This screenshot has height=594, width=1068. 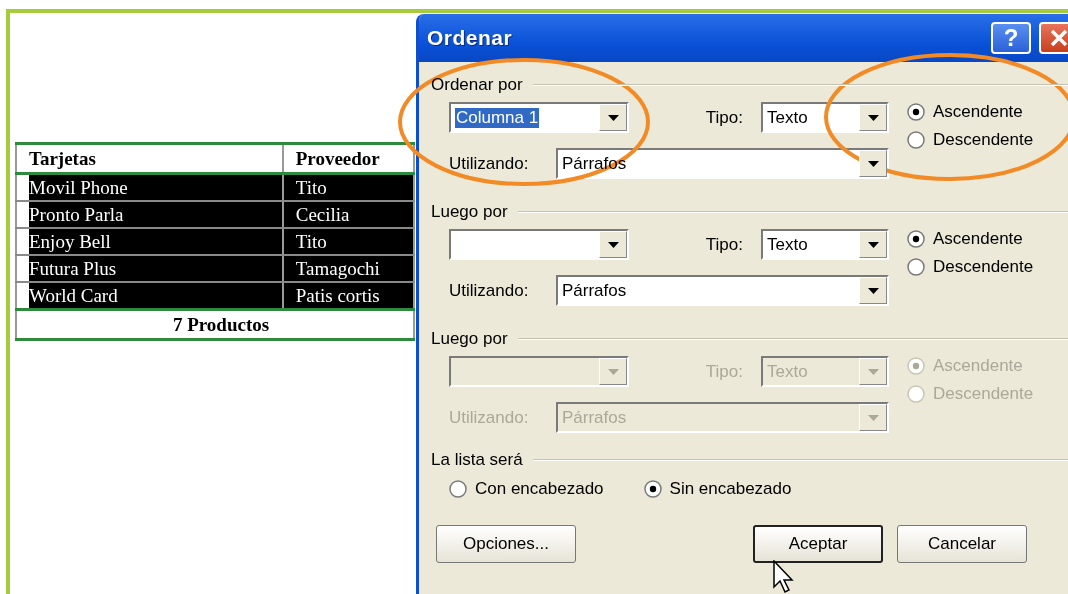 I want to click on dialog-button: Cancelar, so click(x=962, y=544).